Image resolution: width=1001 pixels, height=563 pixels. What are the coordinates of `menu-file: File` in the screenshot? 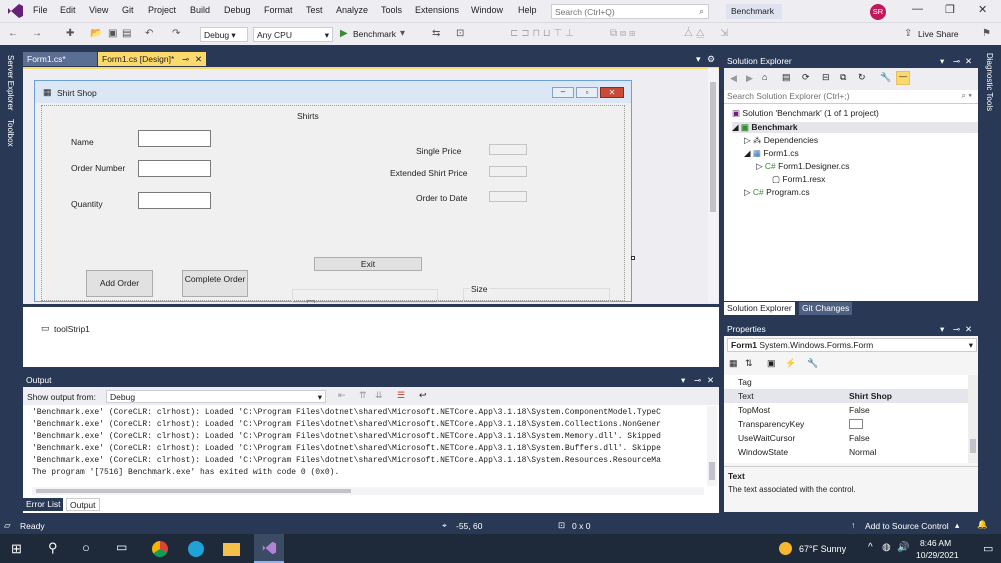 It's located at (40, 10).